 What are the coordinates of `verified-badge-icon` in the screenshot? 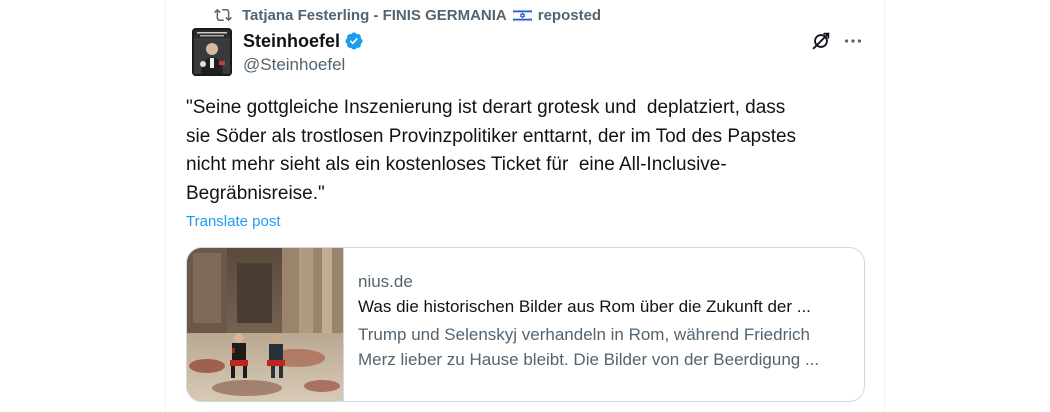 It's located at (354, 41).